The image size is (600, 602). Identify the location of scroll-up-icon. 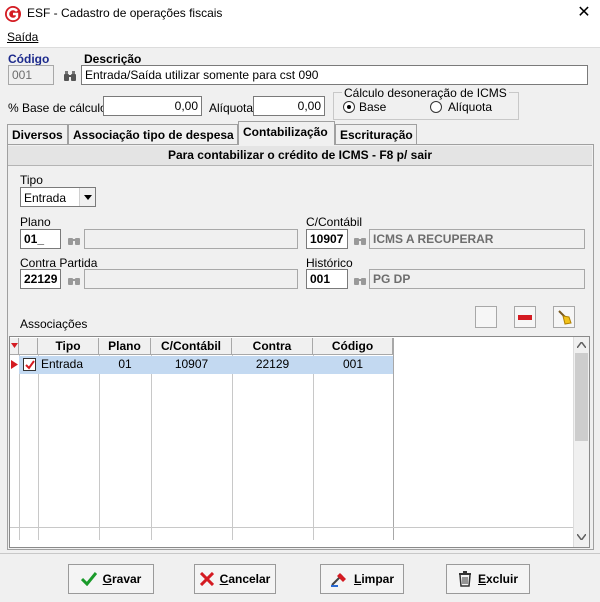
(581, 345).